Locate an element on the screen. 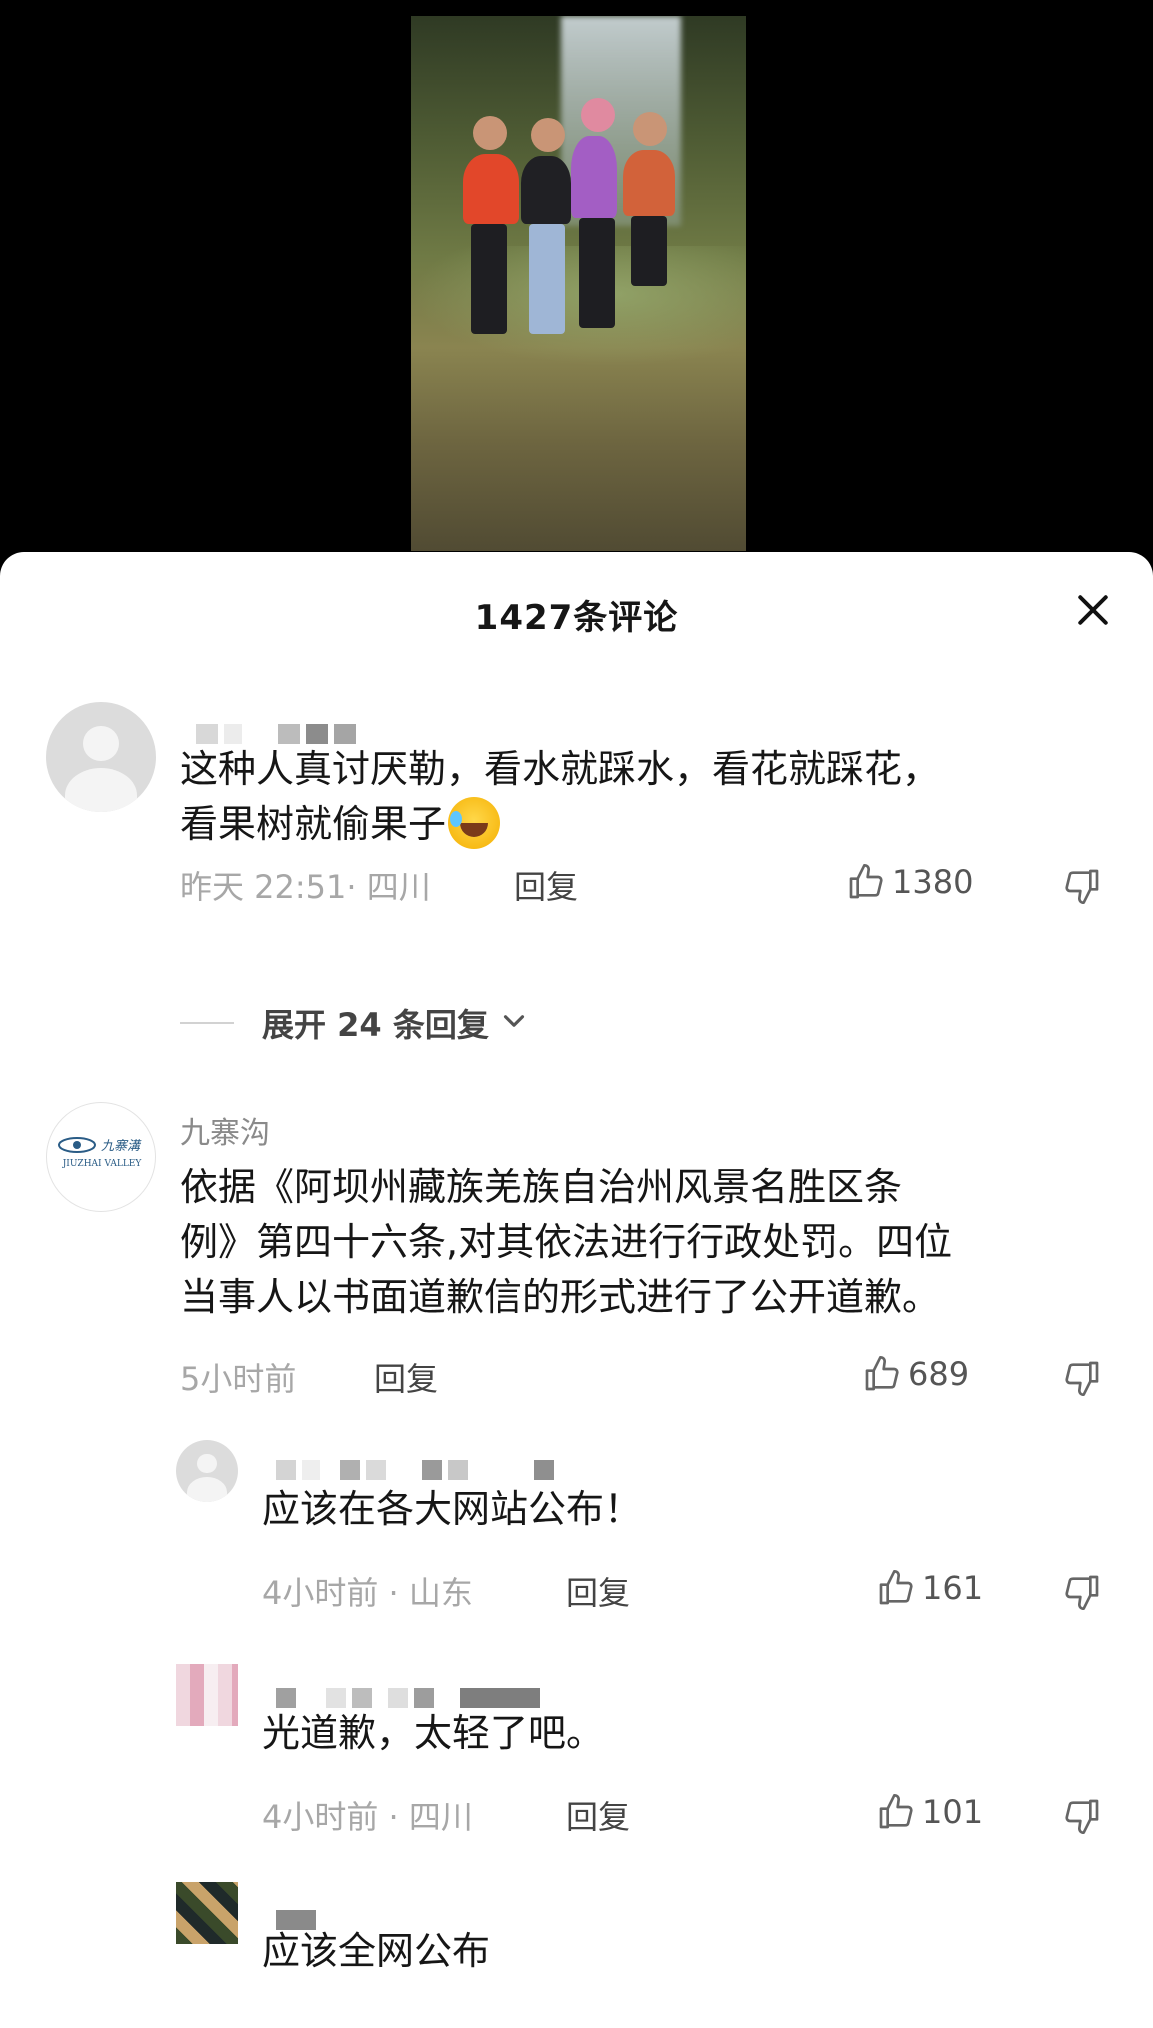 The image size is (1153, 2028). like-button: 101 is located at coordinates (929, 1812).